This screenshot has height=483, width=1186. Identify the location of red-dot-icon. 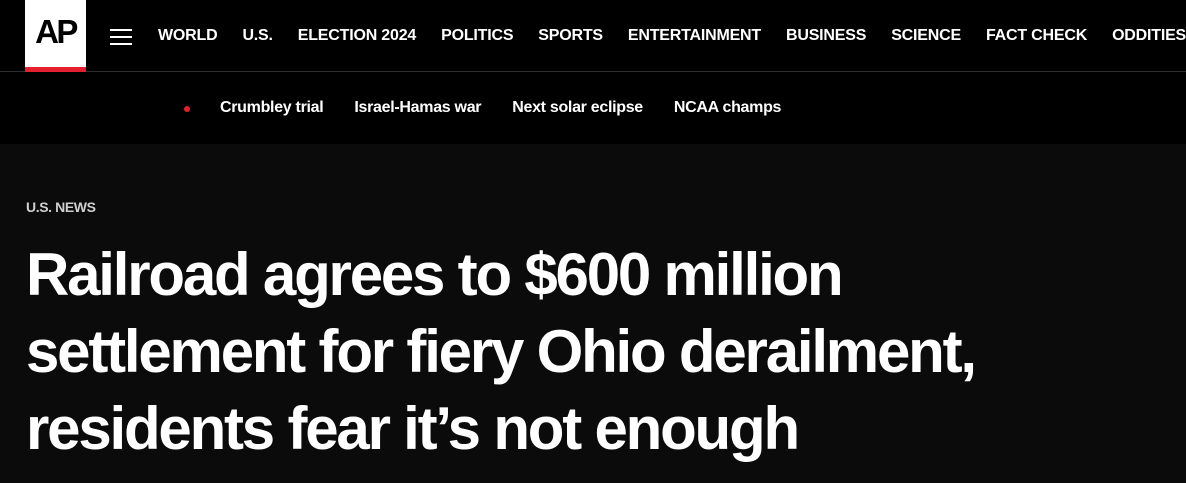
(187, 109).